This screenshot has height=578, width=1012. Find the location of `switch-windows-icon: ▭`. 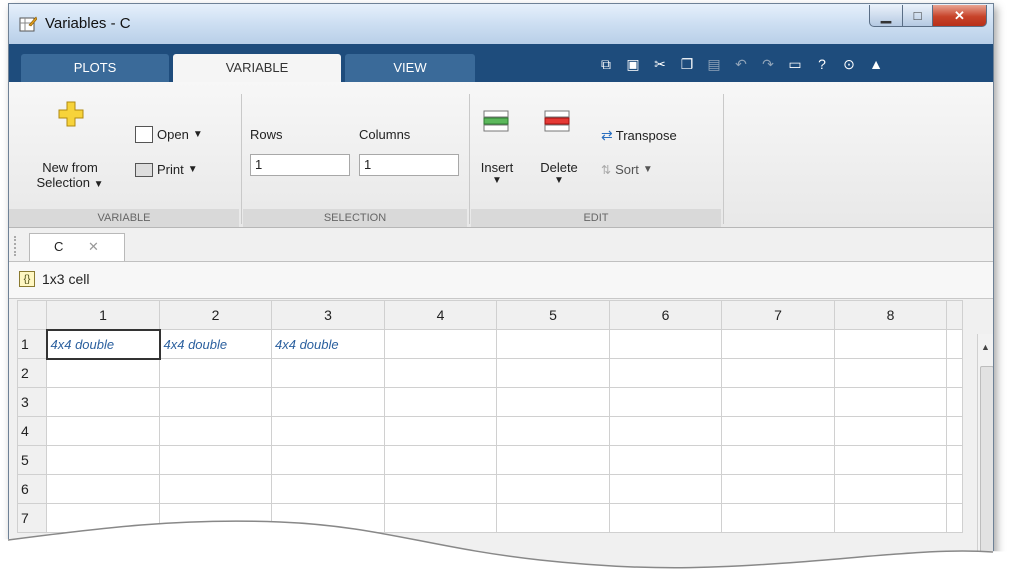

switch-windows-icon: ▭ is located at coordinates (795, 64).